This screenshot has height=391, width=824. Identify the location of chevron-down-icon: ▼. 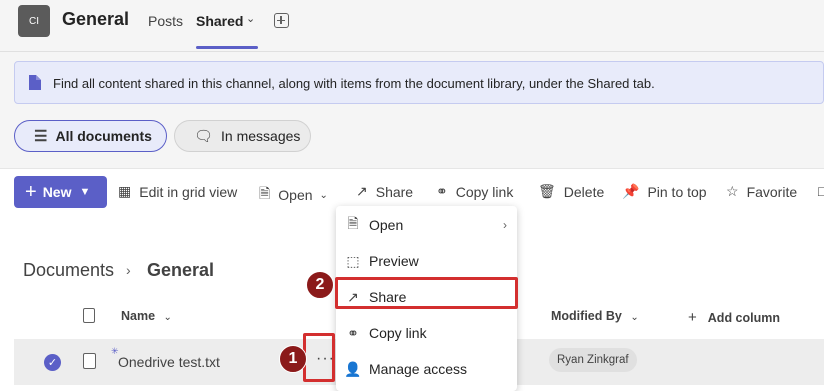
(85, 192).